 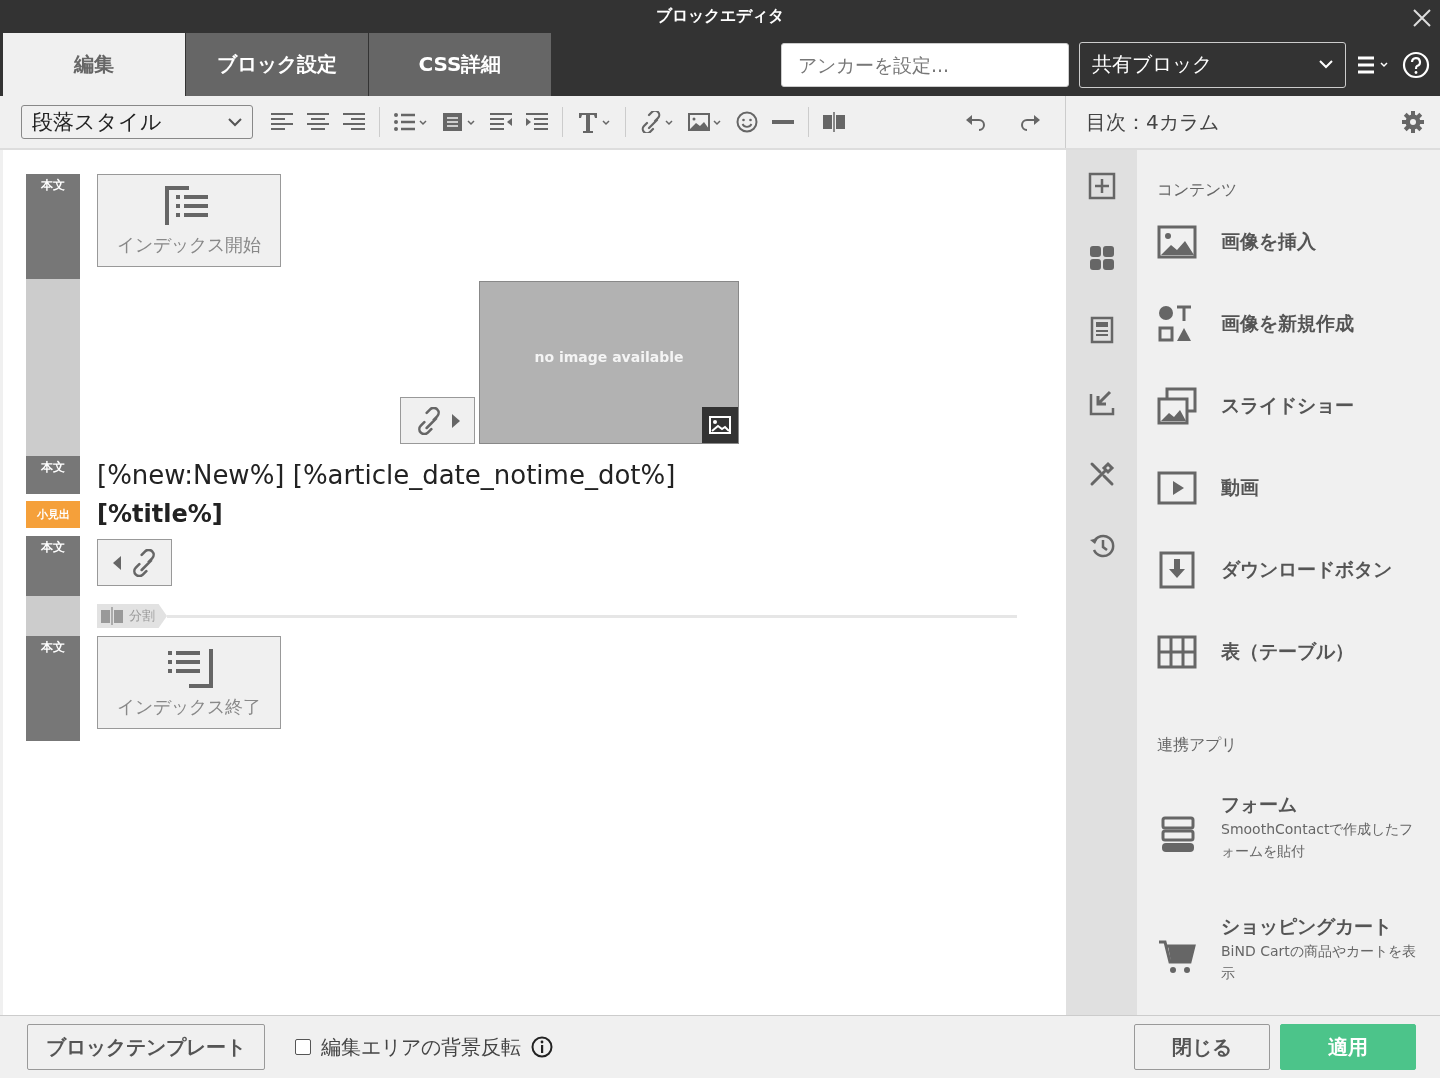 What do you see at coordinates (1287, 324) in the screenshot?
I see `item-title: 画像を新規作成` at bounding box center [1287, 324].